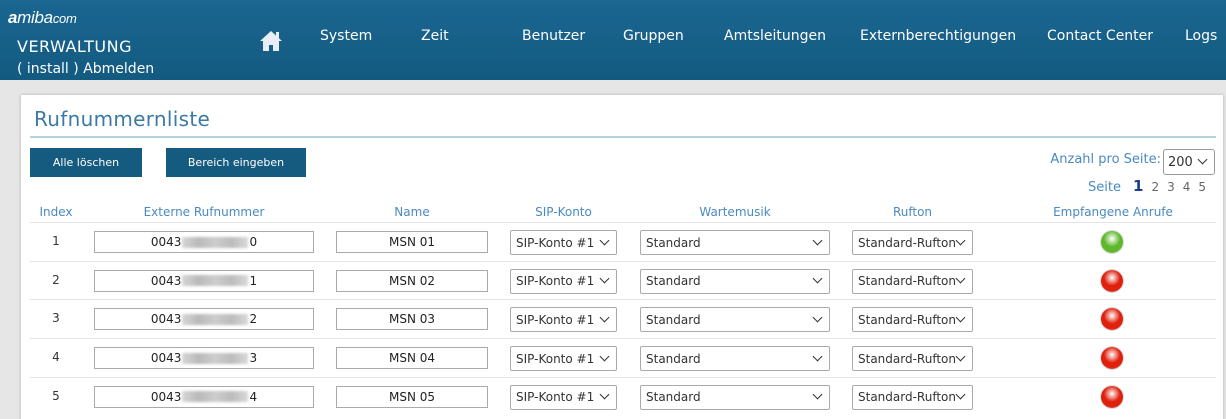 The width and height of the screenshot is (1226, 419). What do you see at coordinates (1189, 162) in the screenshot?
I see `per-page-select: 200` at bounding box center [1189, 162].